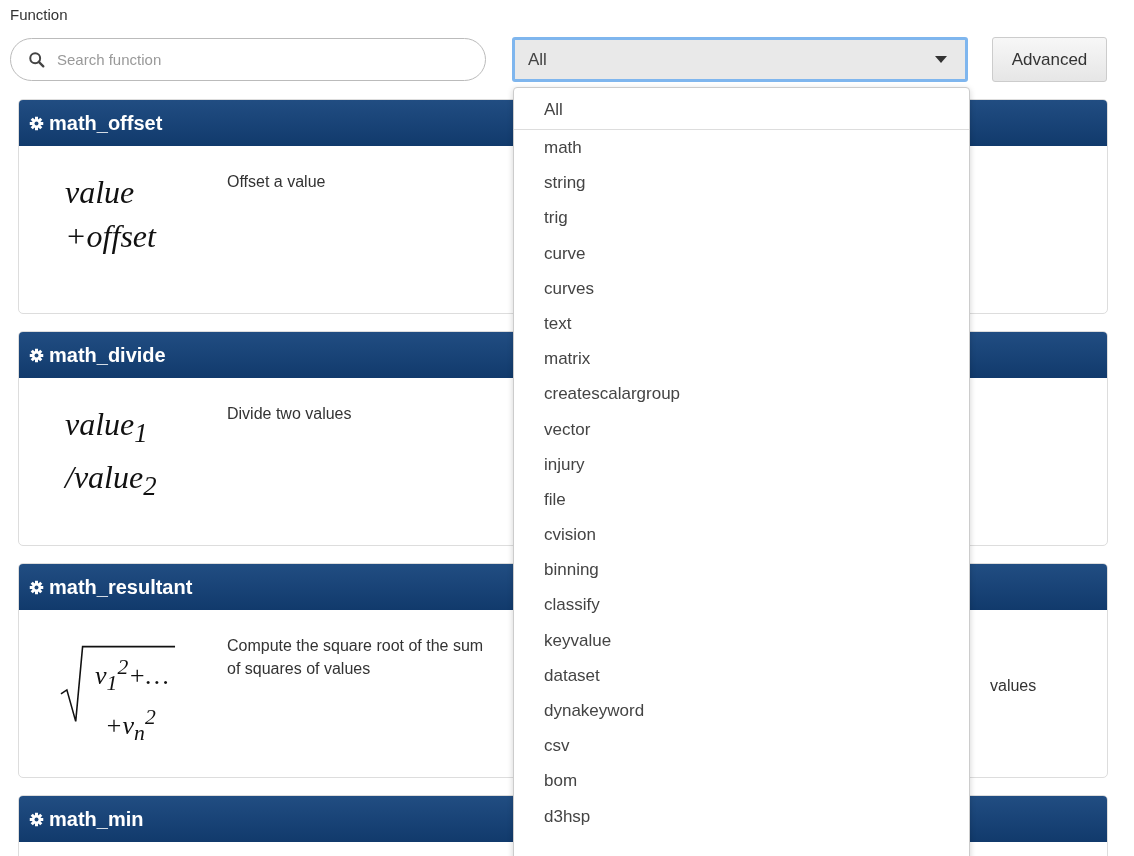 The height and width of the screenshot is (856, 1134). I want to click on dropdown-option: binning, so click(741, 570).